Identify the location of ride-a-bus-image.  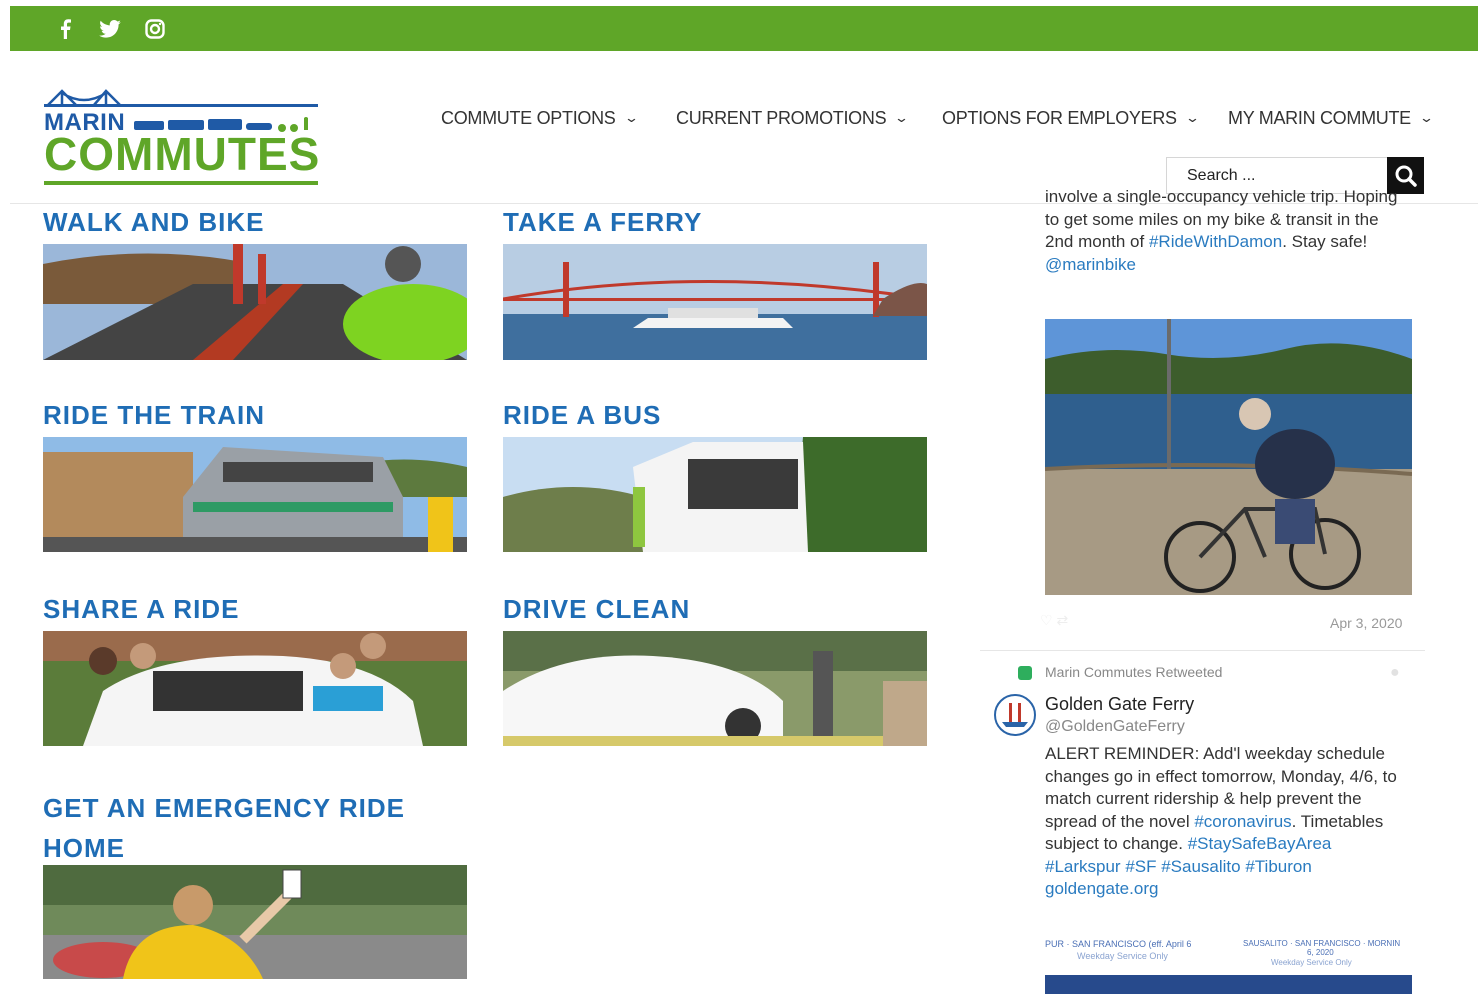
(715, 494).